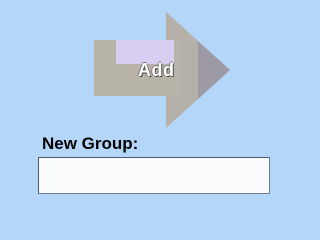  I want to click on arrow-head-shade, so click(214, 70).